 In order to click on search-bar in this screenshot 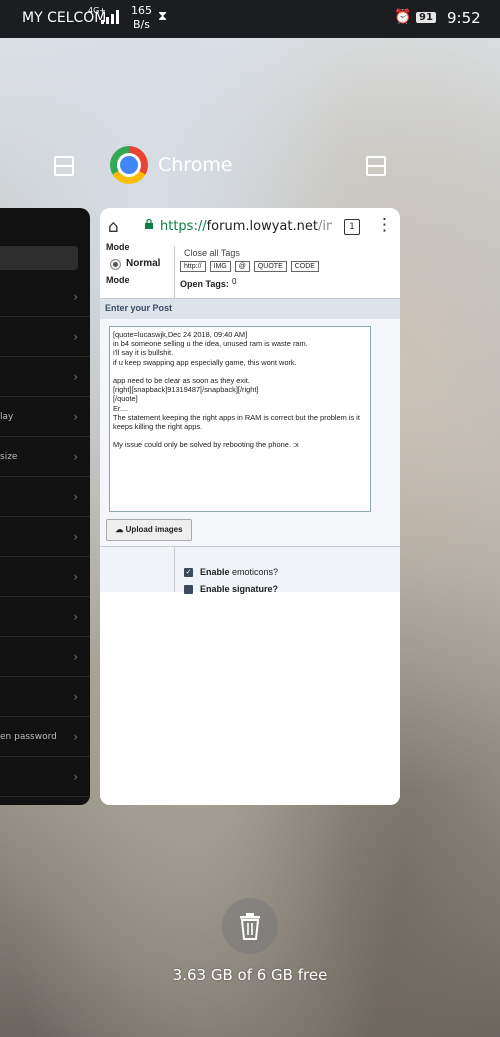, I will do `click(39, 258)`.